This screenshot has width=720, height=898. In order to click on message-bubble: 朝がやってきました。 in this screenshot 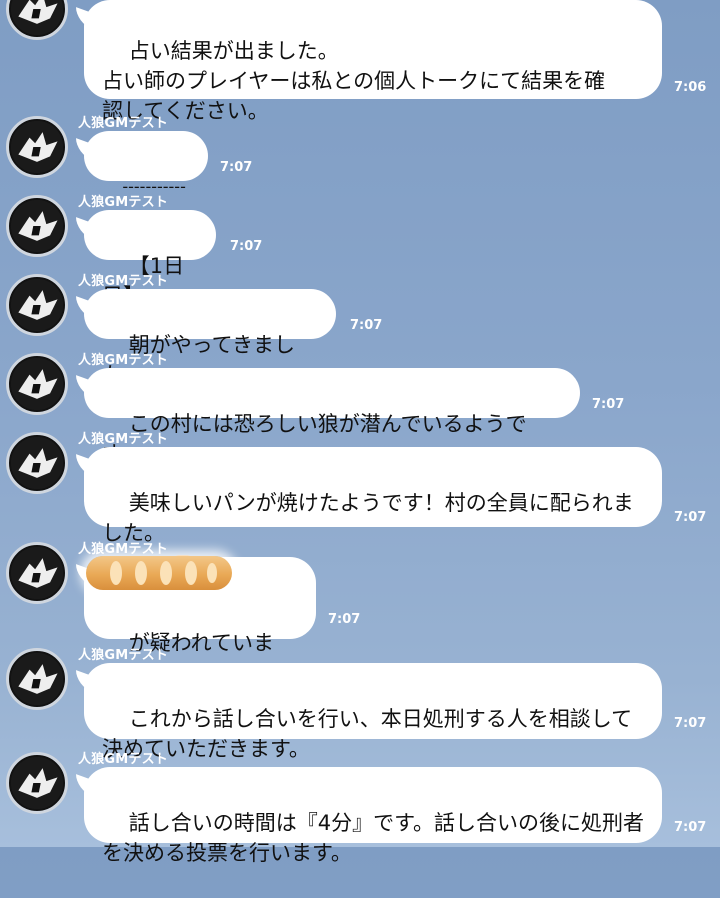, I will do `click(210, 338)`.